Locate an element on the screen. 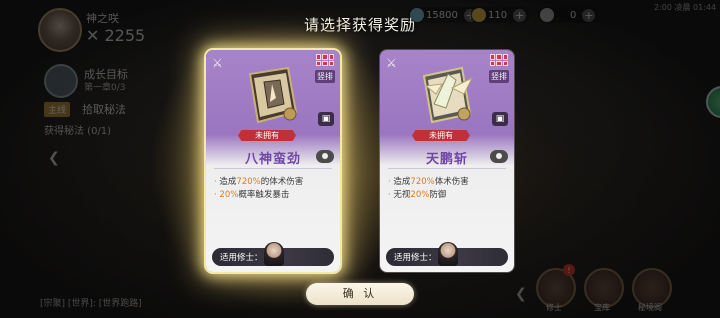 This screenshot has height=318, width=720. skill-description: 造成720%体术伤害 无视20%防御 is located at coordinates (428, 189).